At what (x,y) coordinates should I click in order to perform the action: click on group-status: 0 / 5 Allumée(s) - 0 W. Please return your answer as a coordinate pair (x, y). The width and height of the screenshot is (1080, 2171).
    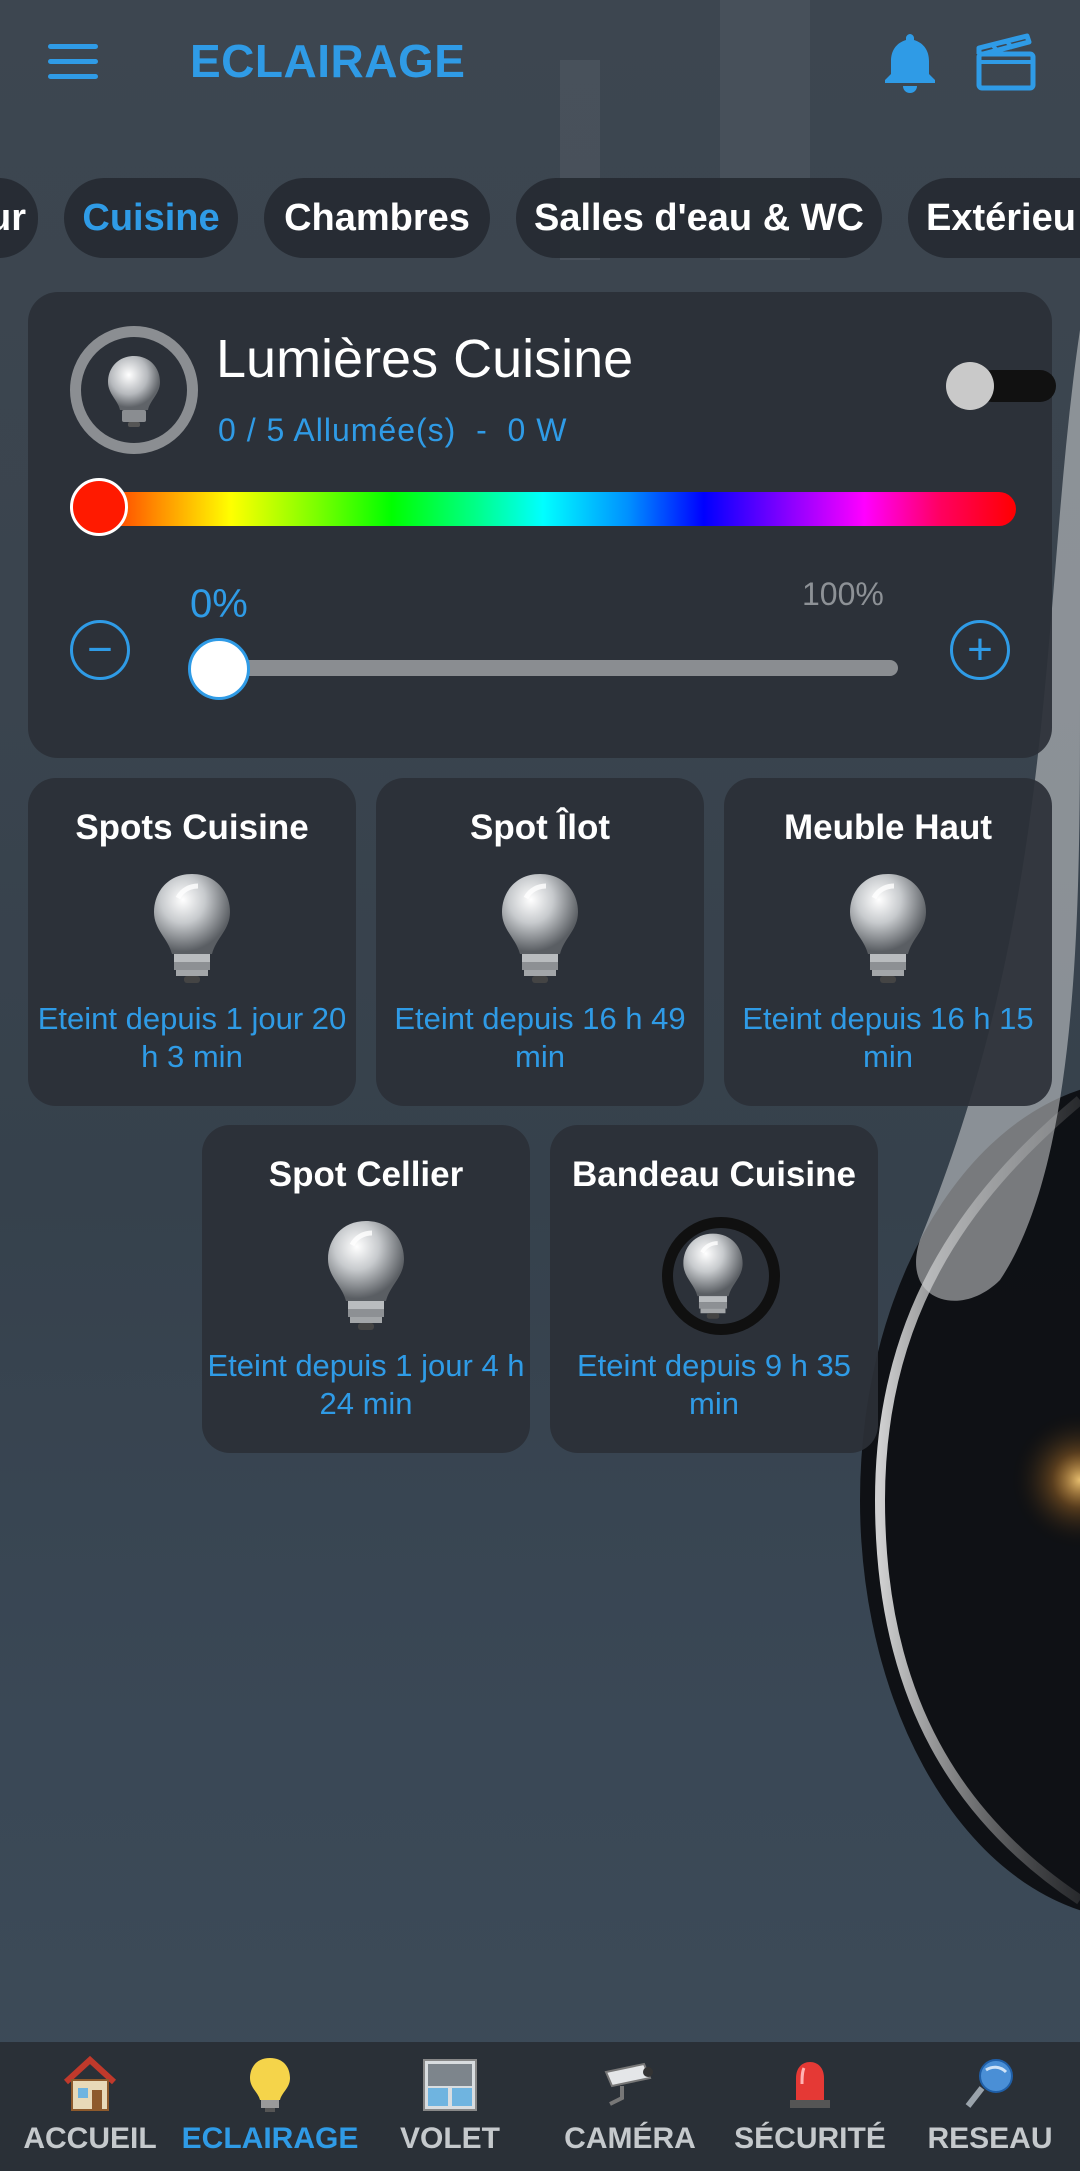
    Looking at the image, I should click on (393, 430).